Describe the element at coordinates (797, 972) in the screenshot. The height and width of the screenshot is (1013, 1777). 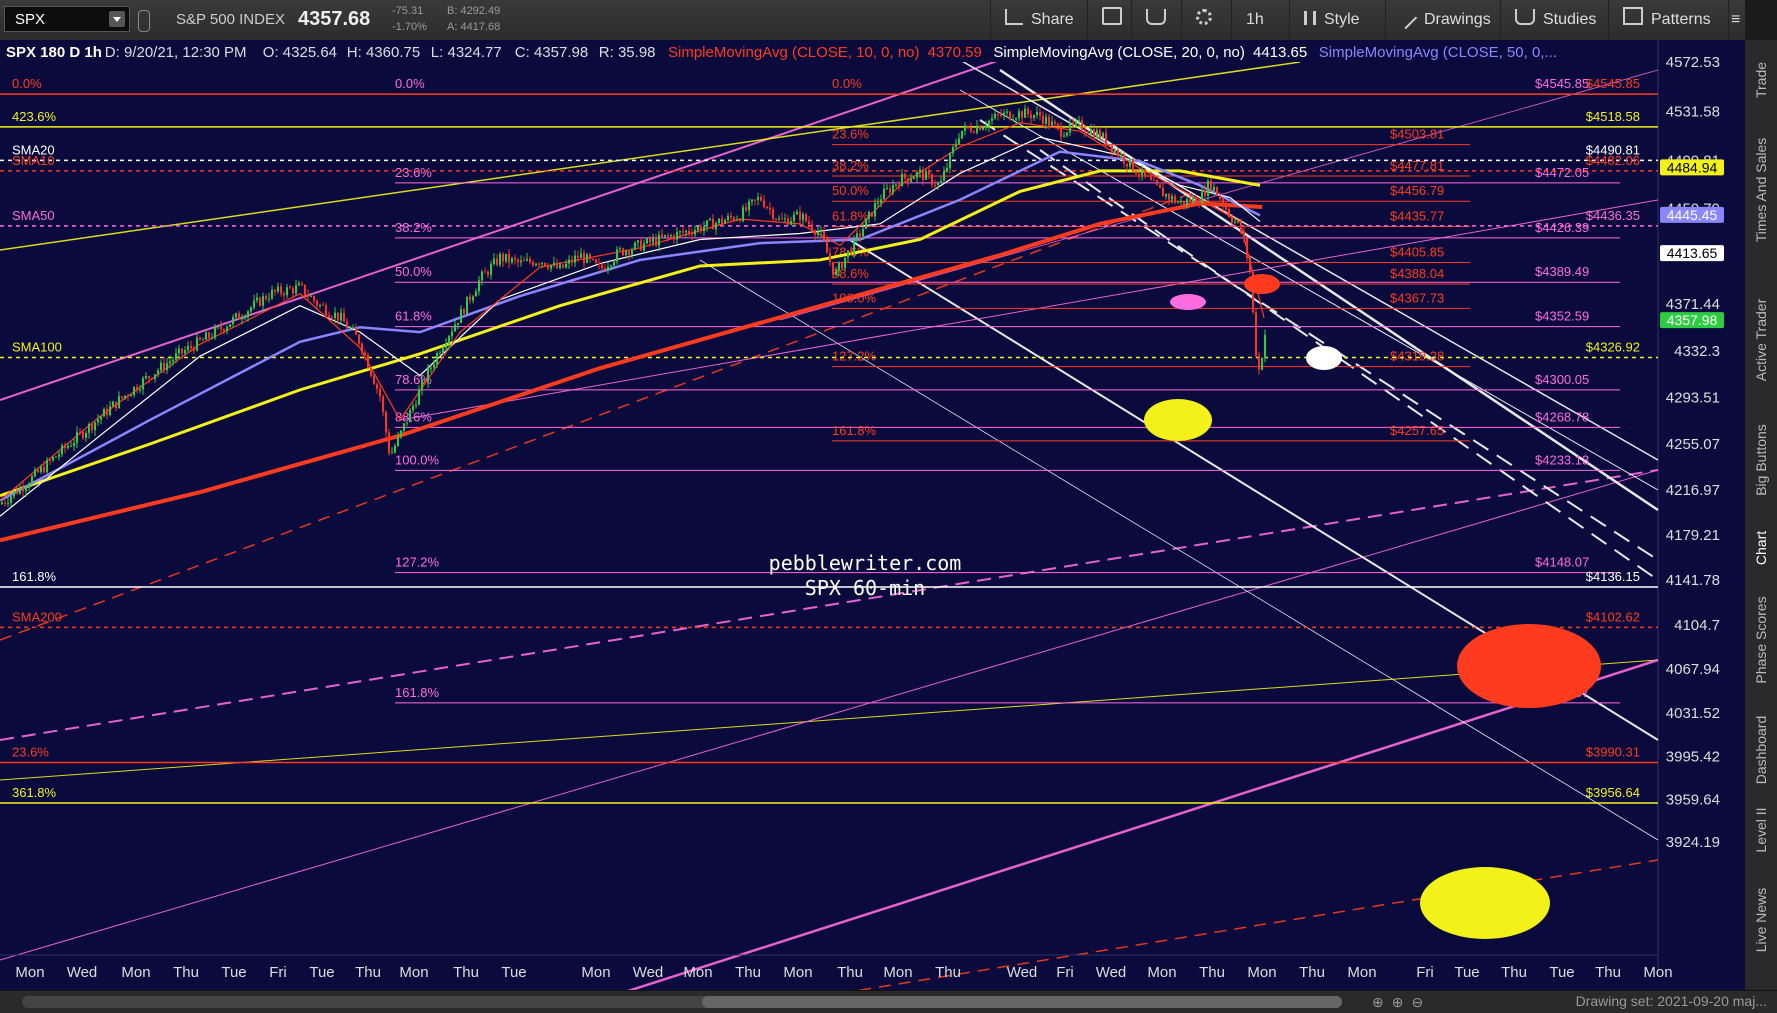
I see `x-tick-label: Mon` at that location.